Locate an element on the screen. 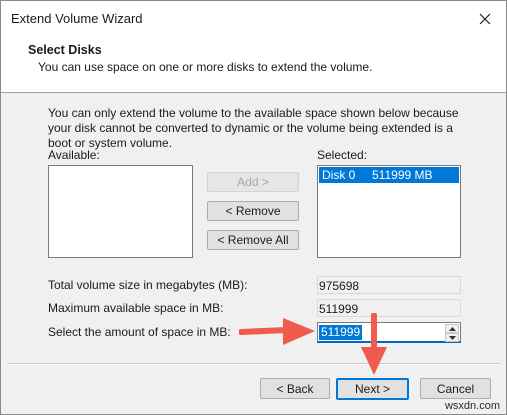  stepper-up-button is located at coordinates (452, 328).